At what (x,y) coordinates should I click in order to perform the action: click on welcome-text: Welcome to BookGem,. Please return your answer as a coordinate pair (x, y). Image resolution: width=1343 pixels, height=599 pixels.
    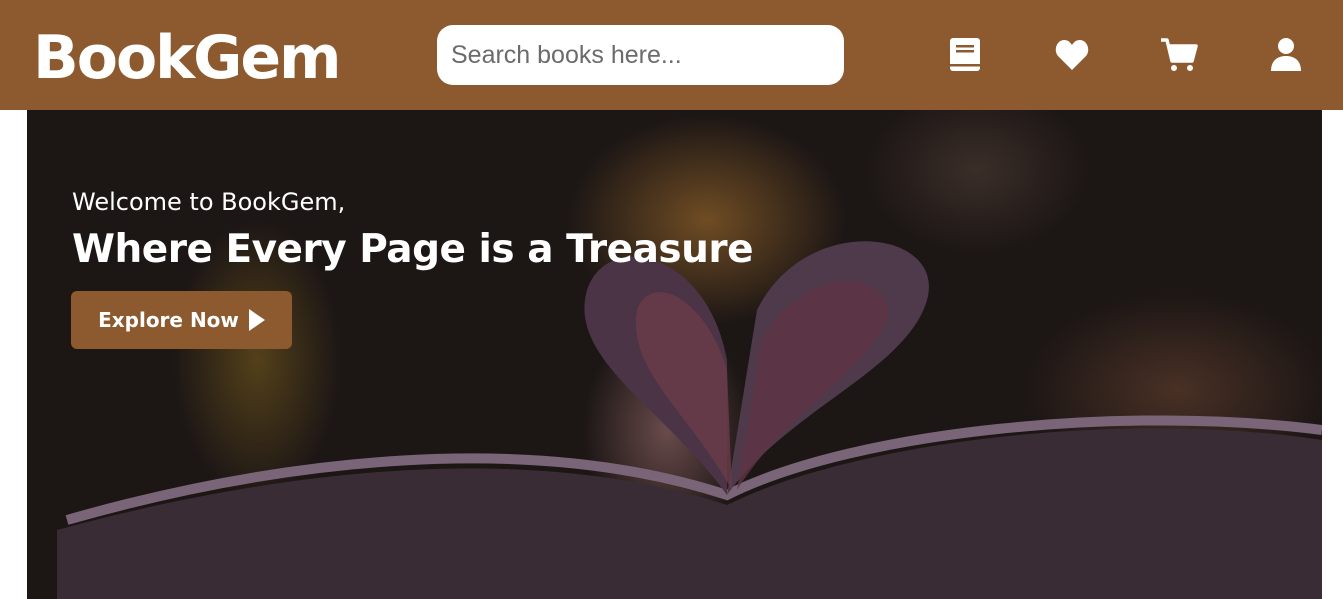
    Looking at the image, I should click on (209, 202).